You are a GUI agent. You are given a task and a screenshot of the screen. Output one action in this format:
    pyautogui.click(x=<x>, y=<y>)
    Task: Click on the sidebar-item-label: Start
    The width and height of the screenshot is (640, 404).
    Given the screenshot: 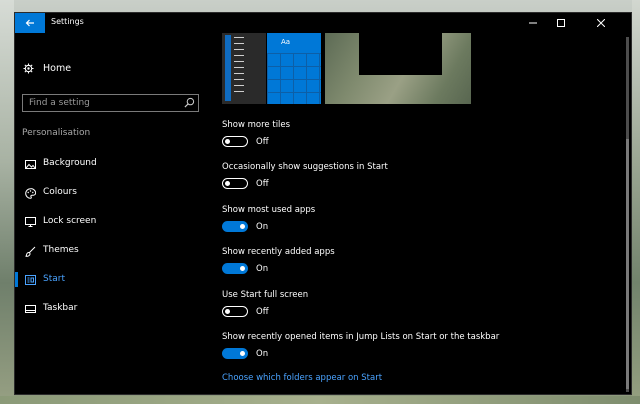 What is the action you would take?
    pyautogui.click(x=54, y=279)
    